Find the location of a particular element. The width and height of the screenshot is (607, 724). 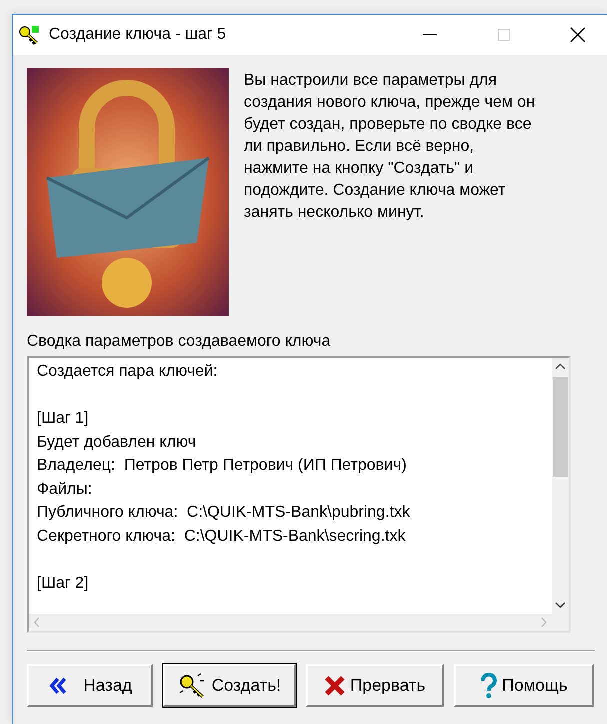

window-title: Создание ключа - шаг 5 is located at coordinates (138, 35).